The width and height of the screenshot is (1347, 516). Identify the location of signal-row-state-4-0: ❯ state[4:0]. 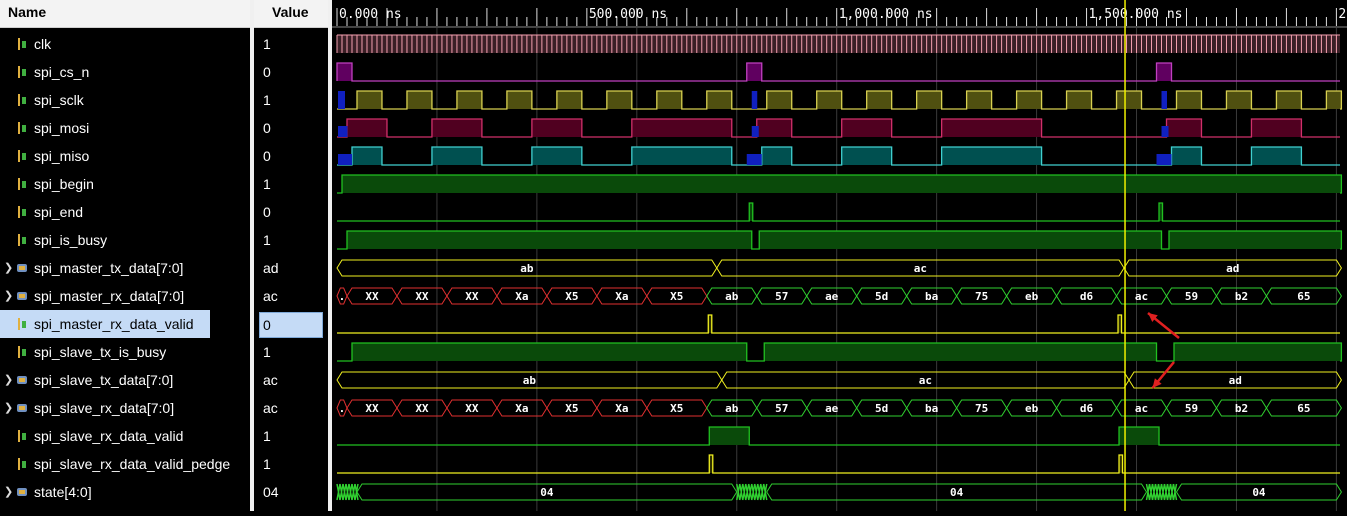
(125, 492).